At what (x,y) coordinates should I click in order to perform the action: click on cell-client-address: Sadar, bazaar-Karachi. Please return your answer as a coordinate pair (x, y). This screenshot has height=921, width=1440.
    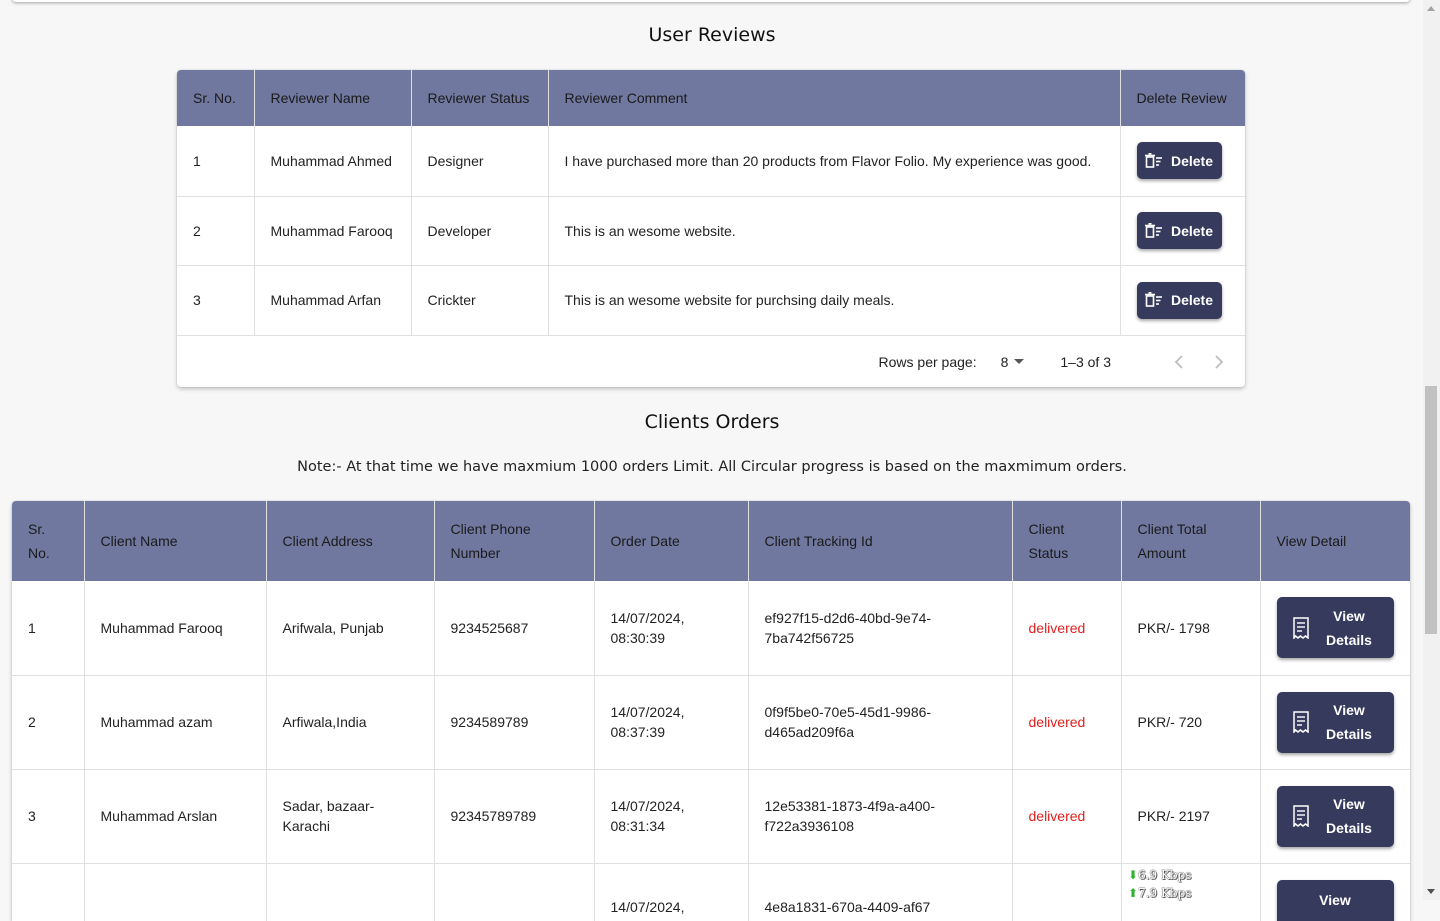
    Looking at the image, I should click on (350, 816).